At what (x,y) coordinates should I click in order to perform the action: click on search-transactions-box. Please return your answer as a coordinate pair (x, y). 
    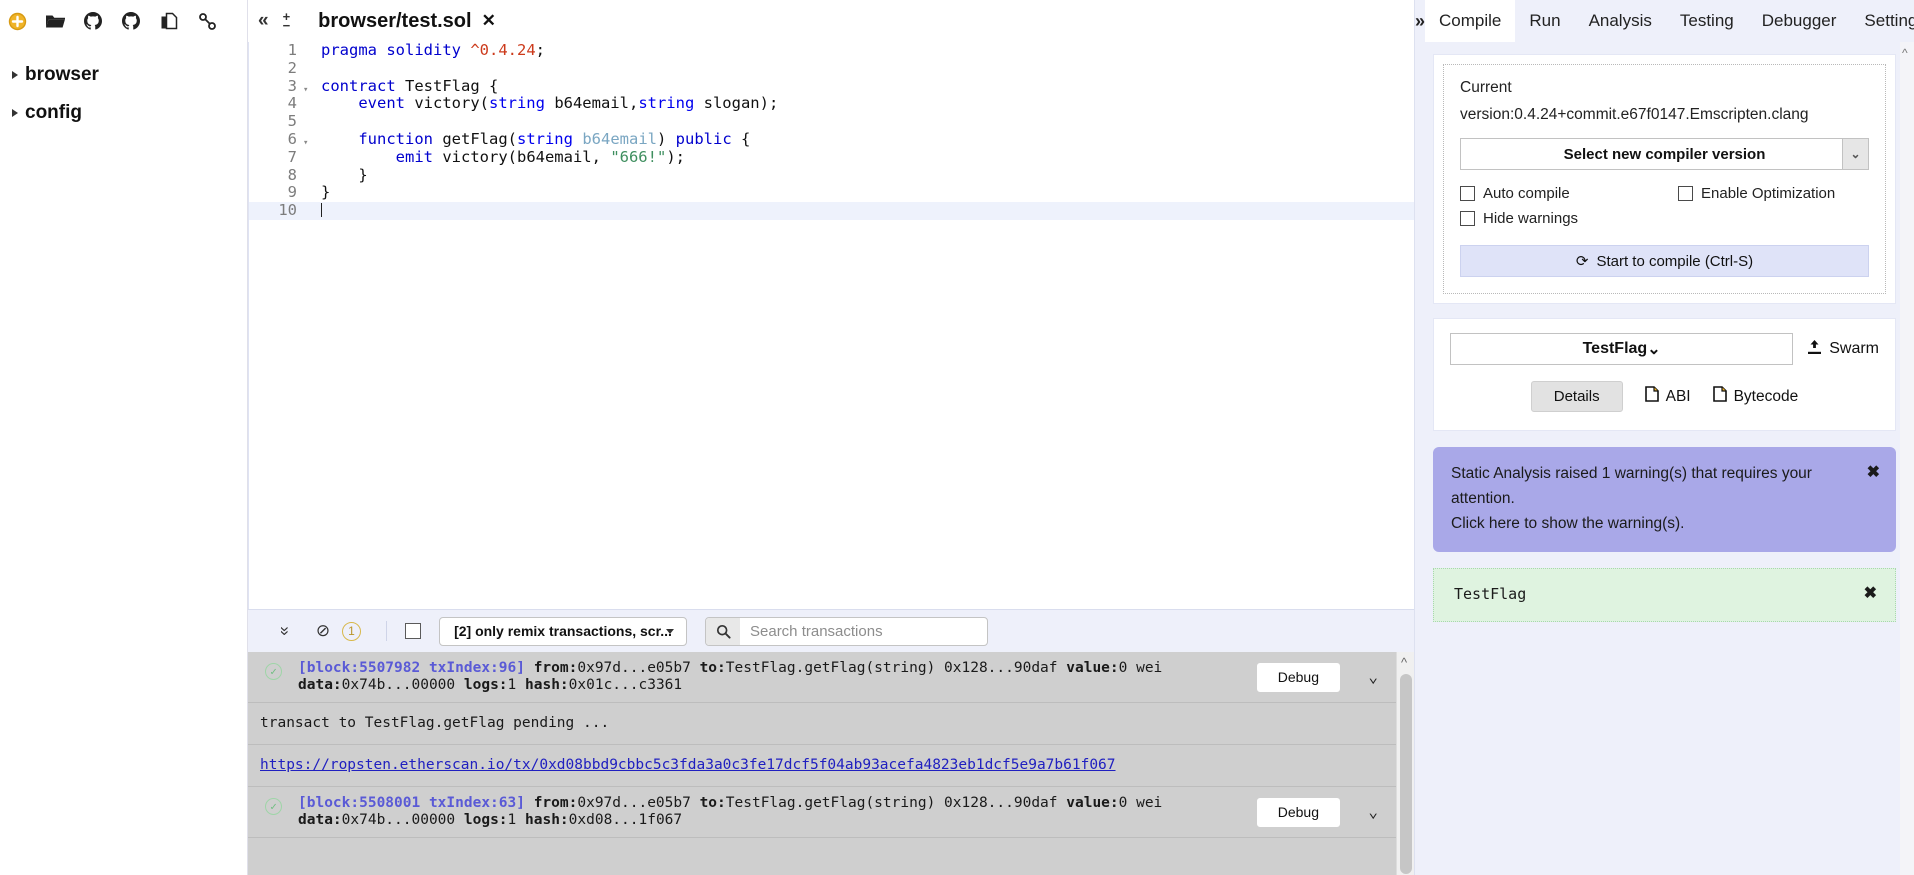
    Looking at the image, I should click on (846, 631).